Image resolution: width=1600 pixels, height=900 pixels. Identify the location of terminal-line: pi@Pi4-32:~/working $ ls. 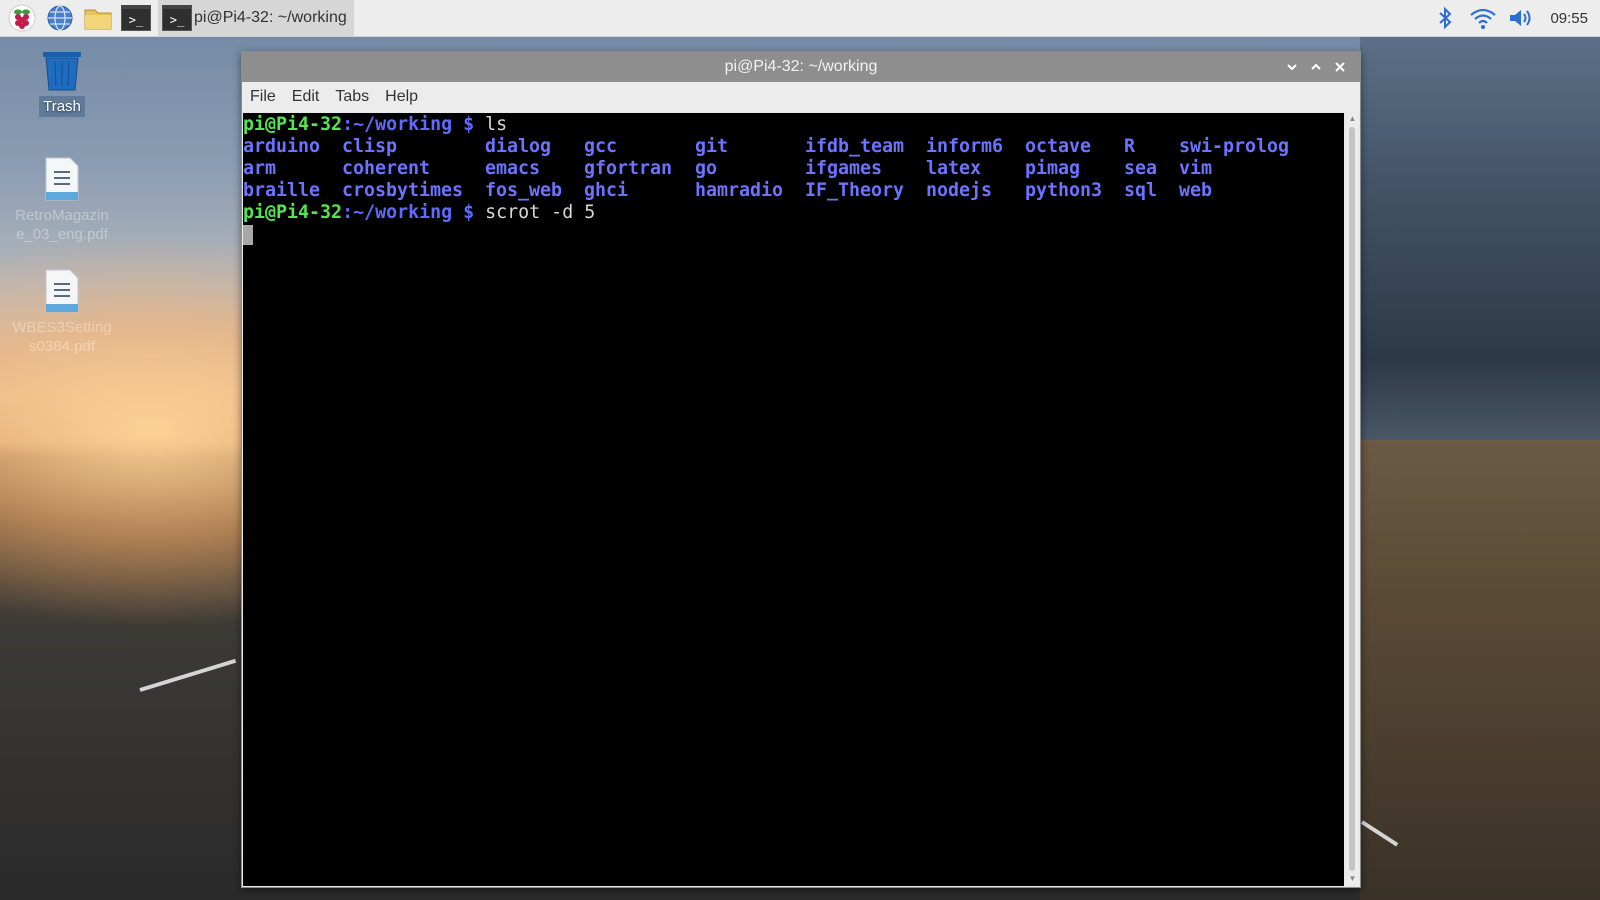
(793, 125).